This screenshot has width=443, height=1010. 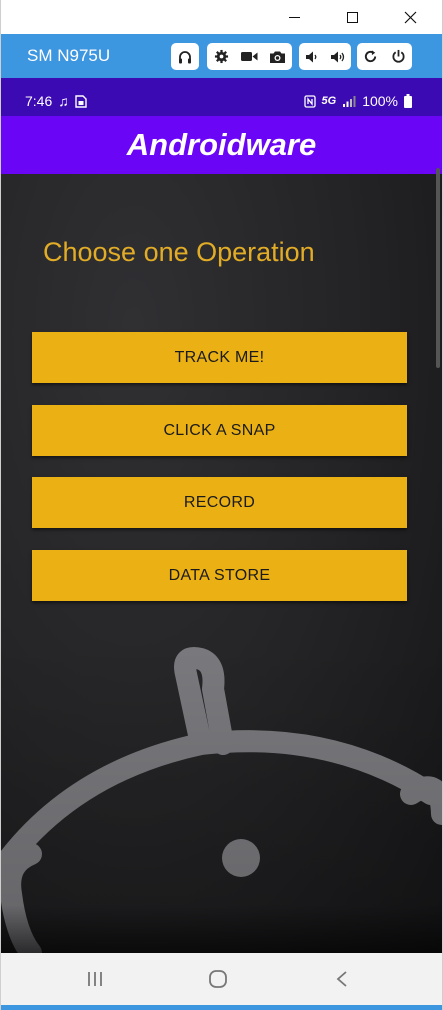 I want to click on record-button: RECORD, so click(x=219, y=502).